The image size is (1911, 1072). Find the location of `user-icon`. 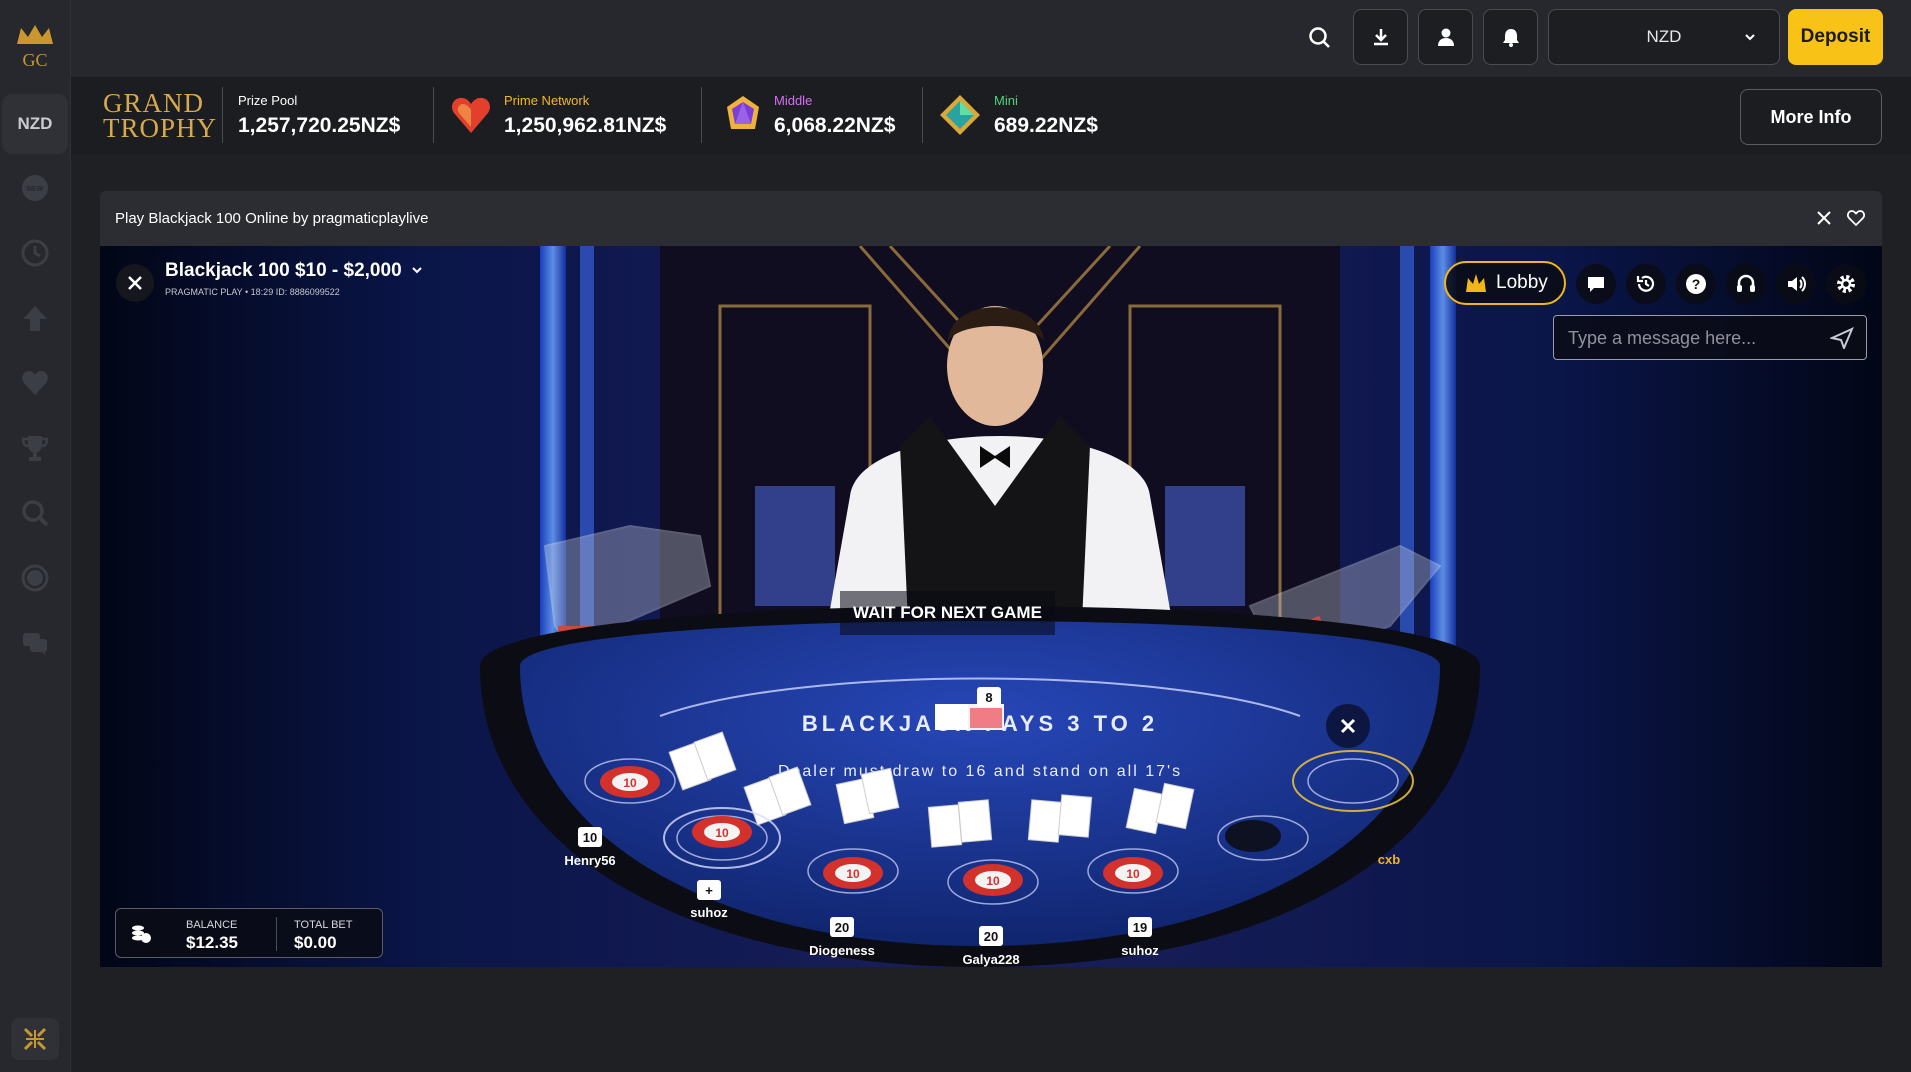

user-icon is located at coordinates (1445, 37).